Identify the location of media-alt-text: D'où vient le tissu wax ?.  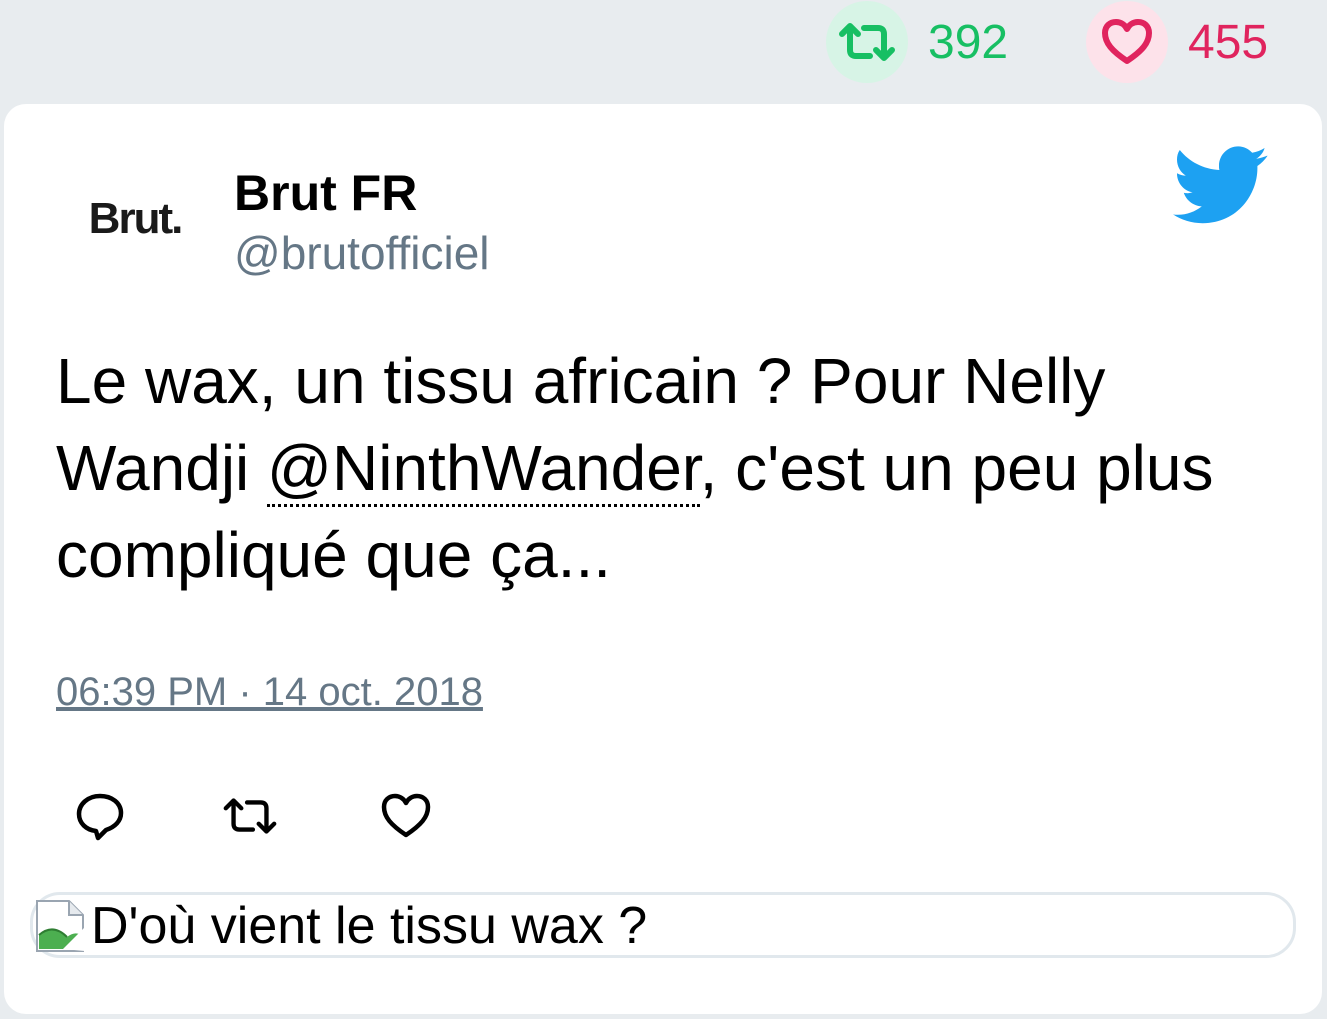
(369, 926).